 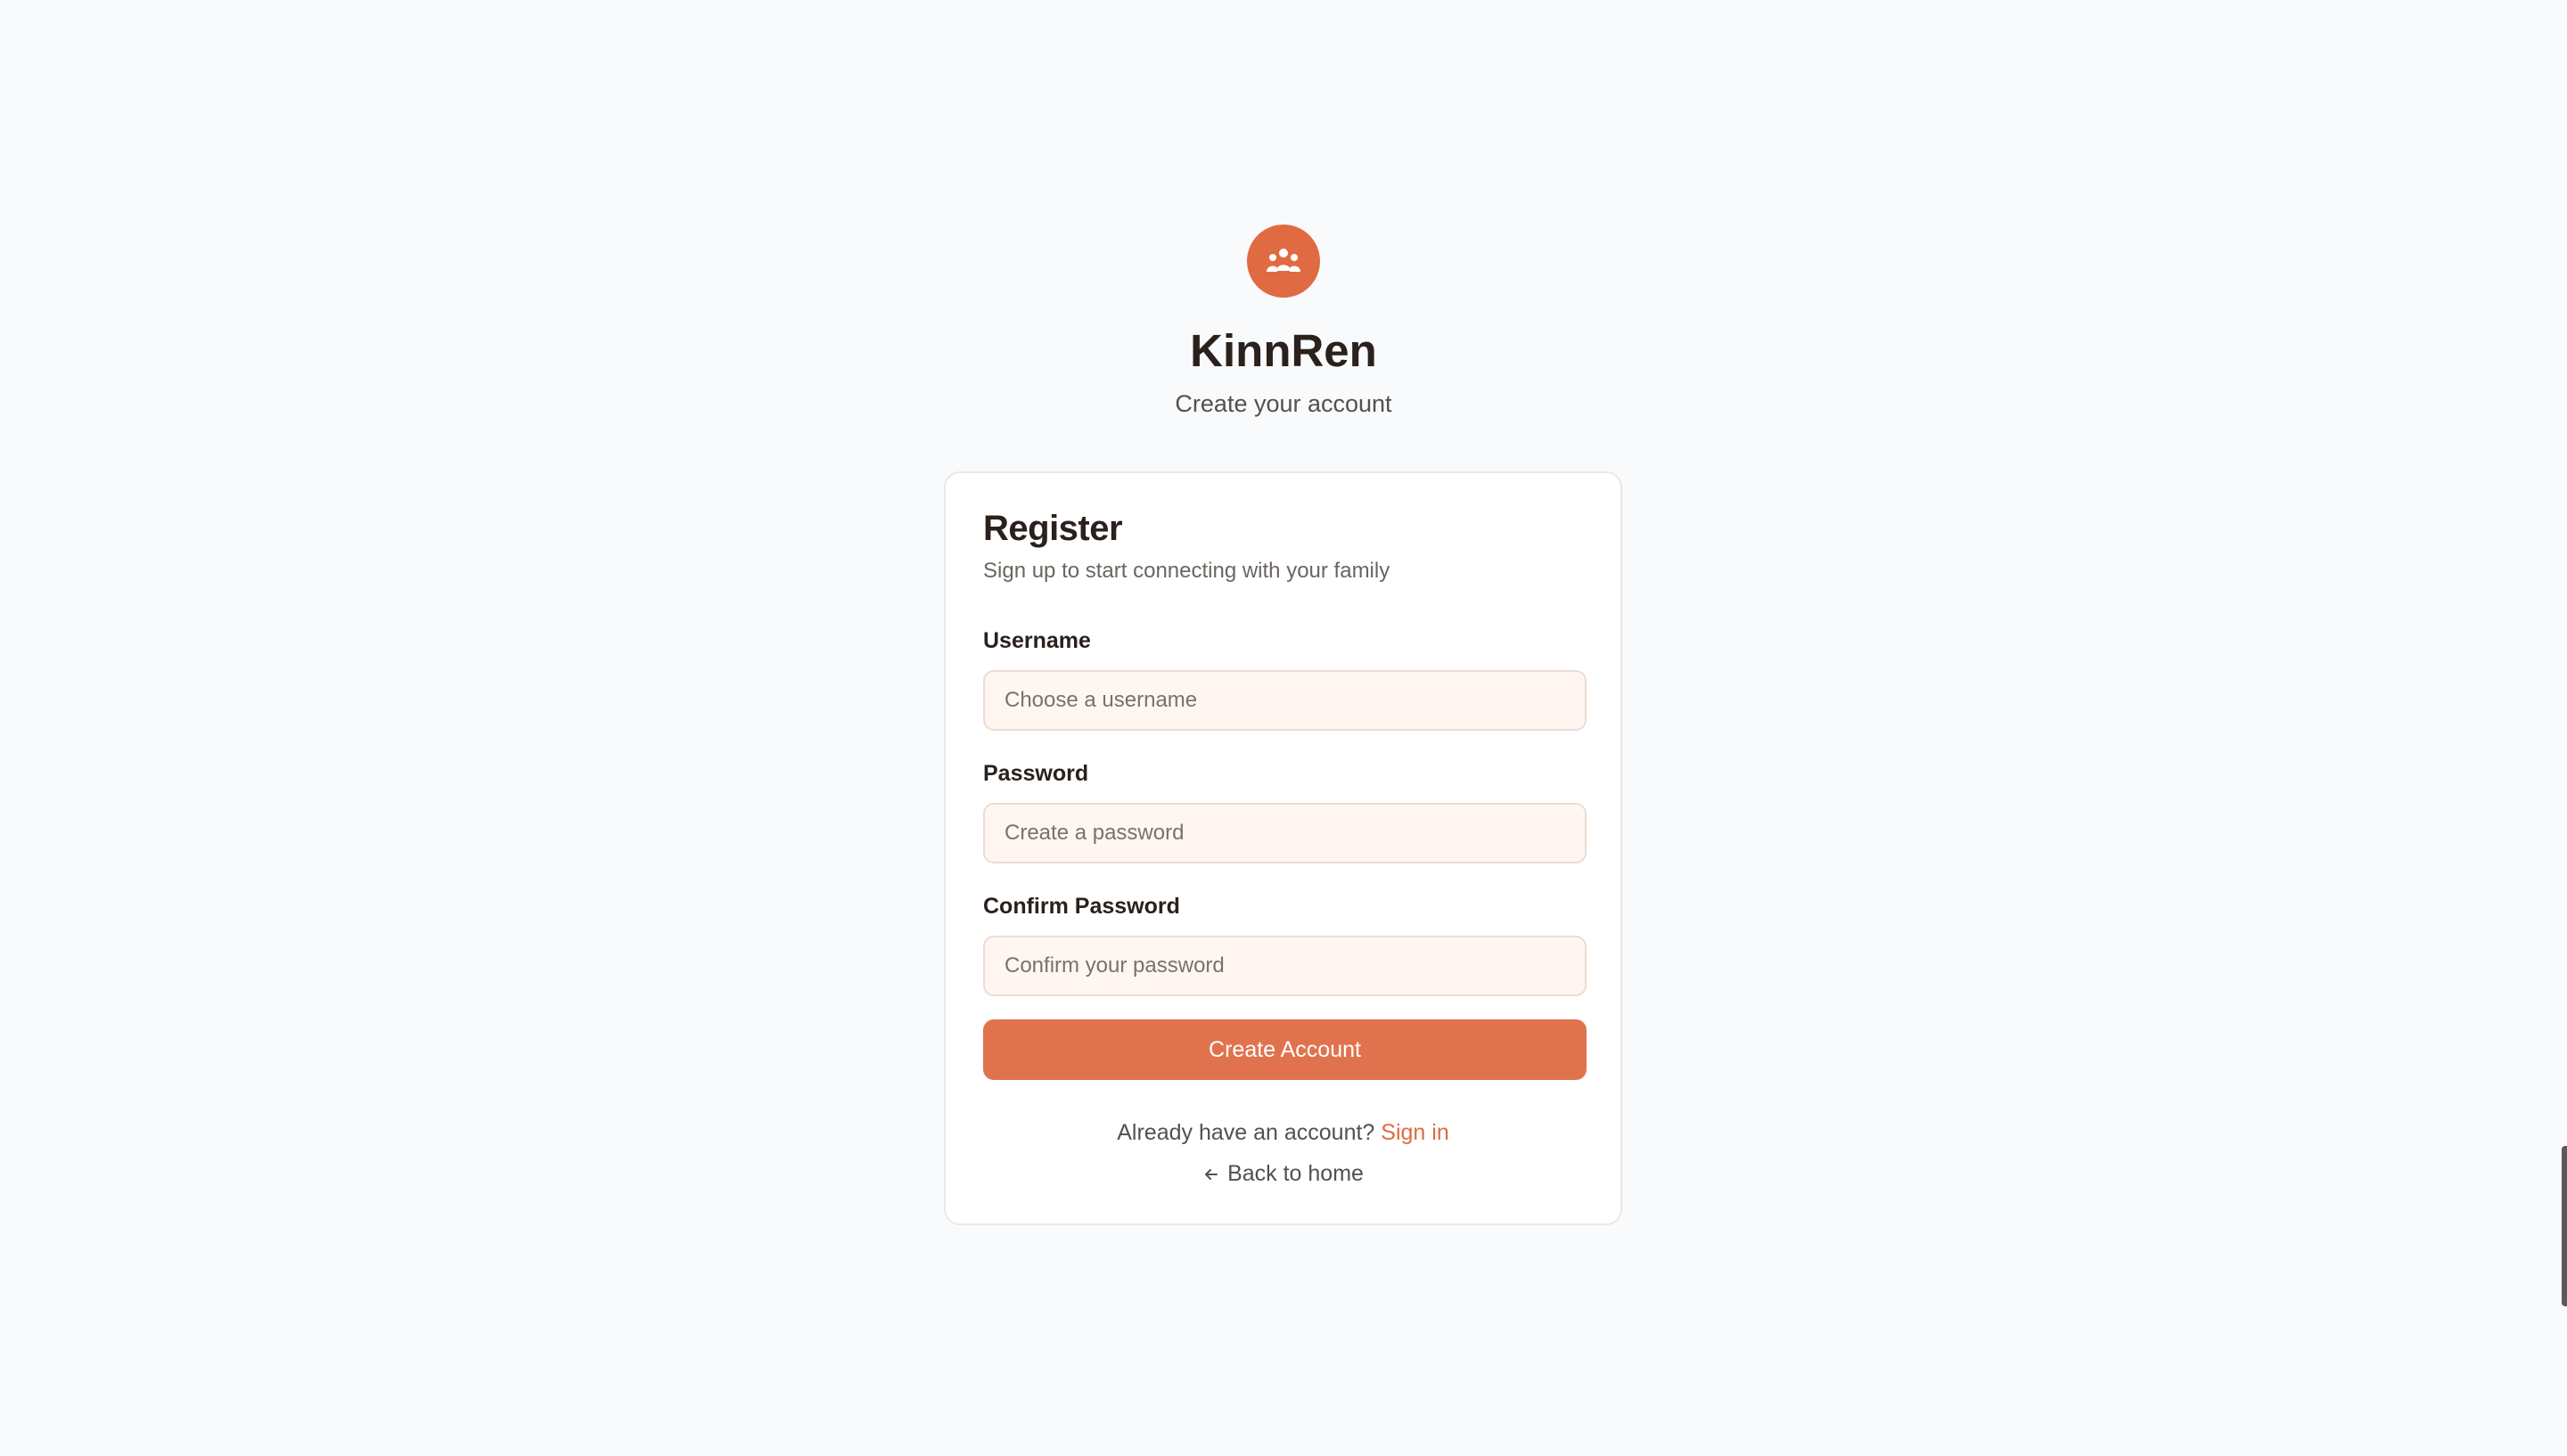 I want to click on username-label: Username, so click(x=1037, y=640).